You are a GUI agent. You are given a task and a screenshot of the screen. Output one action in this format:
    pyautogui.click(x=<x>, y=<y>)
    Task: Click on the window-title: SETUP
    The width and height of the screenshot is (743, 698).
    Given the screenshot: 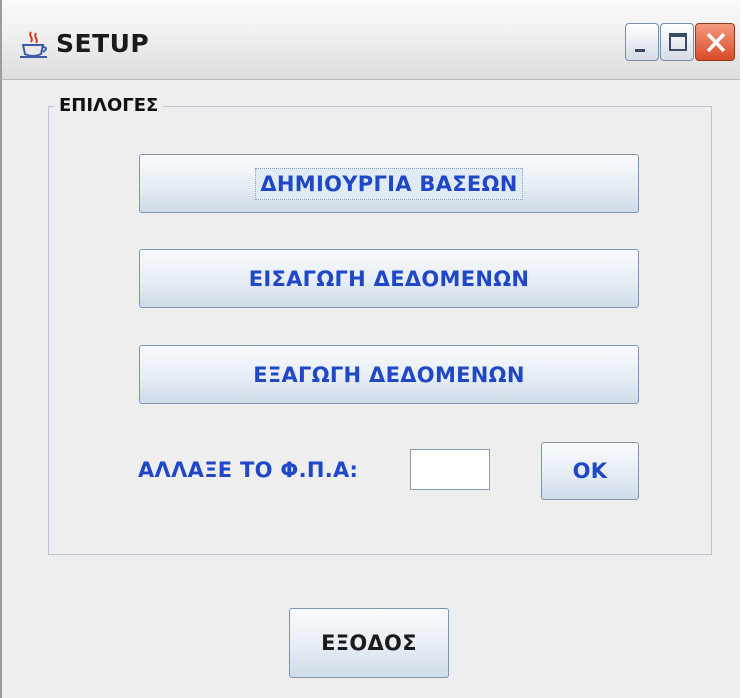 What is the action you would take?
    pyautogui.click(x=103, y=43)
    